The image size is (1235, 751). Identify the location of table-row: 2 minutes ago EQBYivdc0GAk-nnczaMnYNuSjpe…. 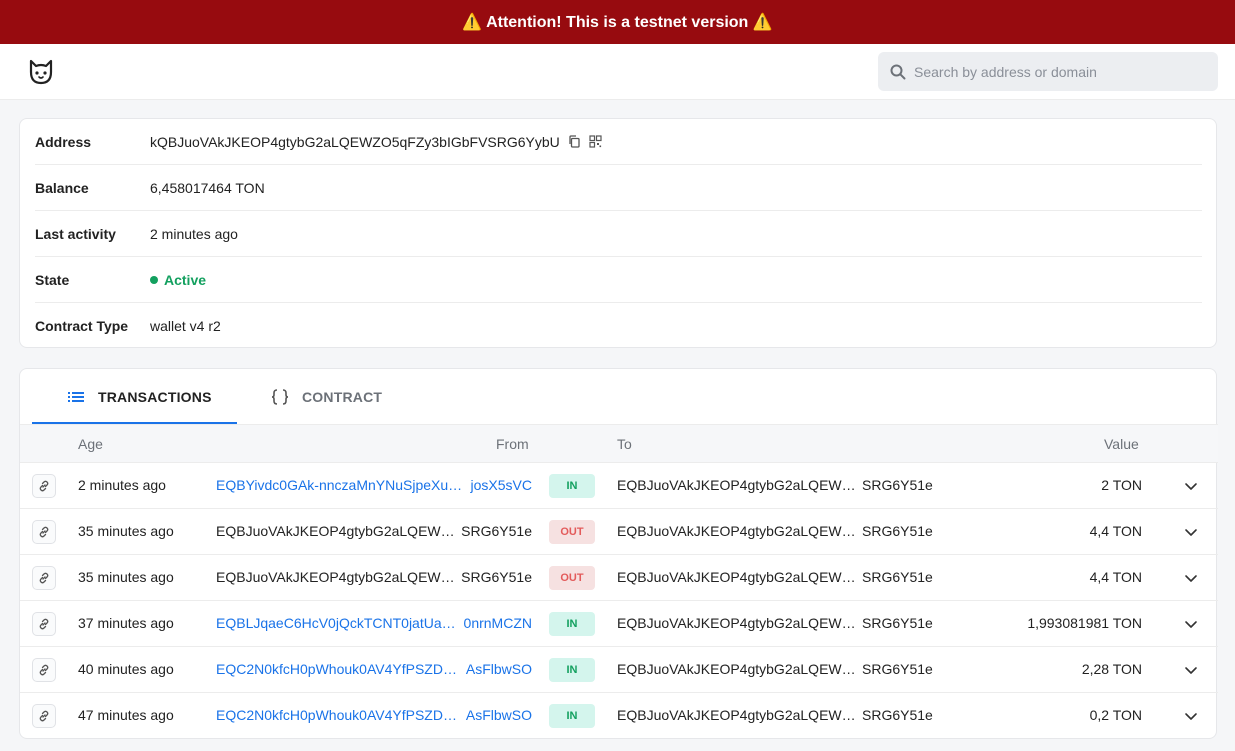
(619, 486).